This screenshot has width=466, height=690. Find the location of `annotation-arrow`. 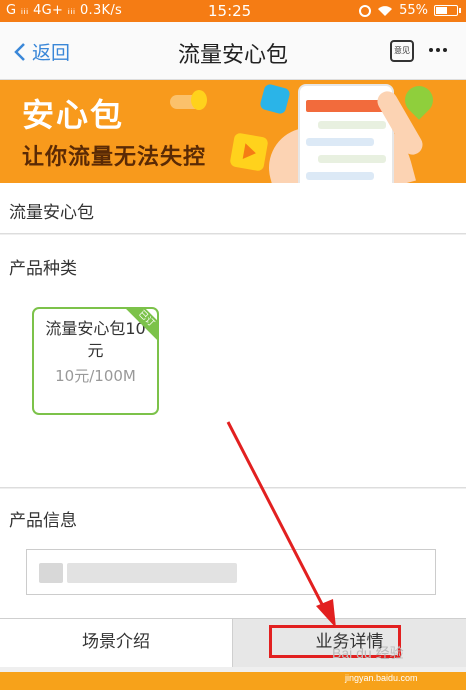

annotation-arrow is located at coordinates (281, 524).